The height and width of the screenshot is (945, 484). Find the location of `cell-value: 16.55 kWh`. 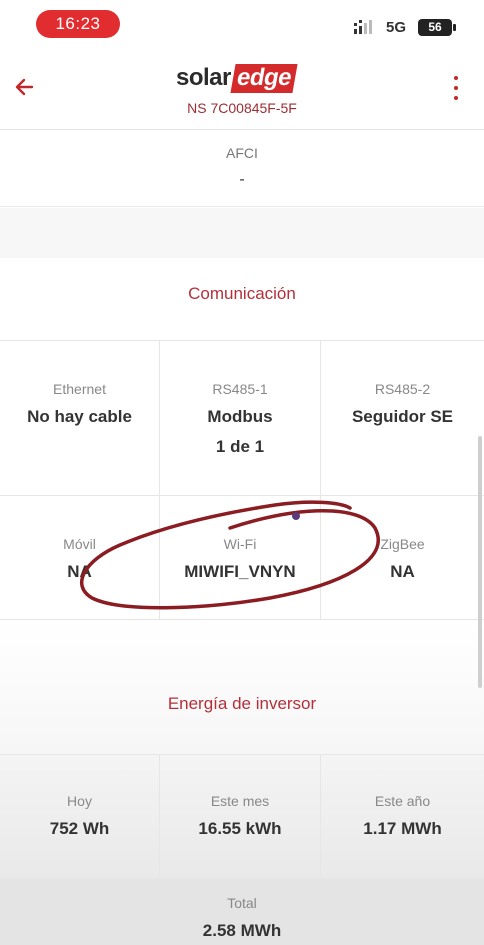

cell-value: 16.55 kWh is located at coordinates (240, 828).